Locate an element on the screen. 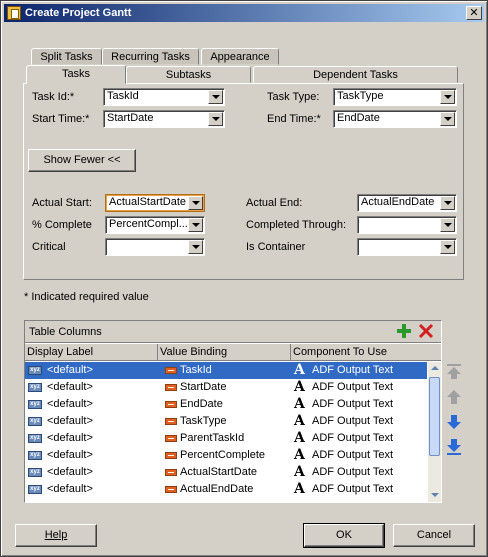 This screenshot has width=488, height=557. move-down-icon is located at coordinates (454, 422).